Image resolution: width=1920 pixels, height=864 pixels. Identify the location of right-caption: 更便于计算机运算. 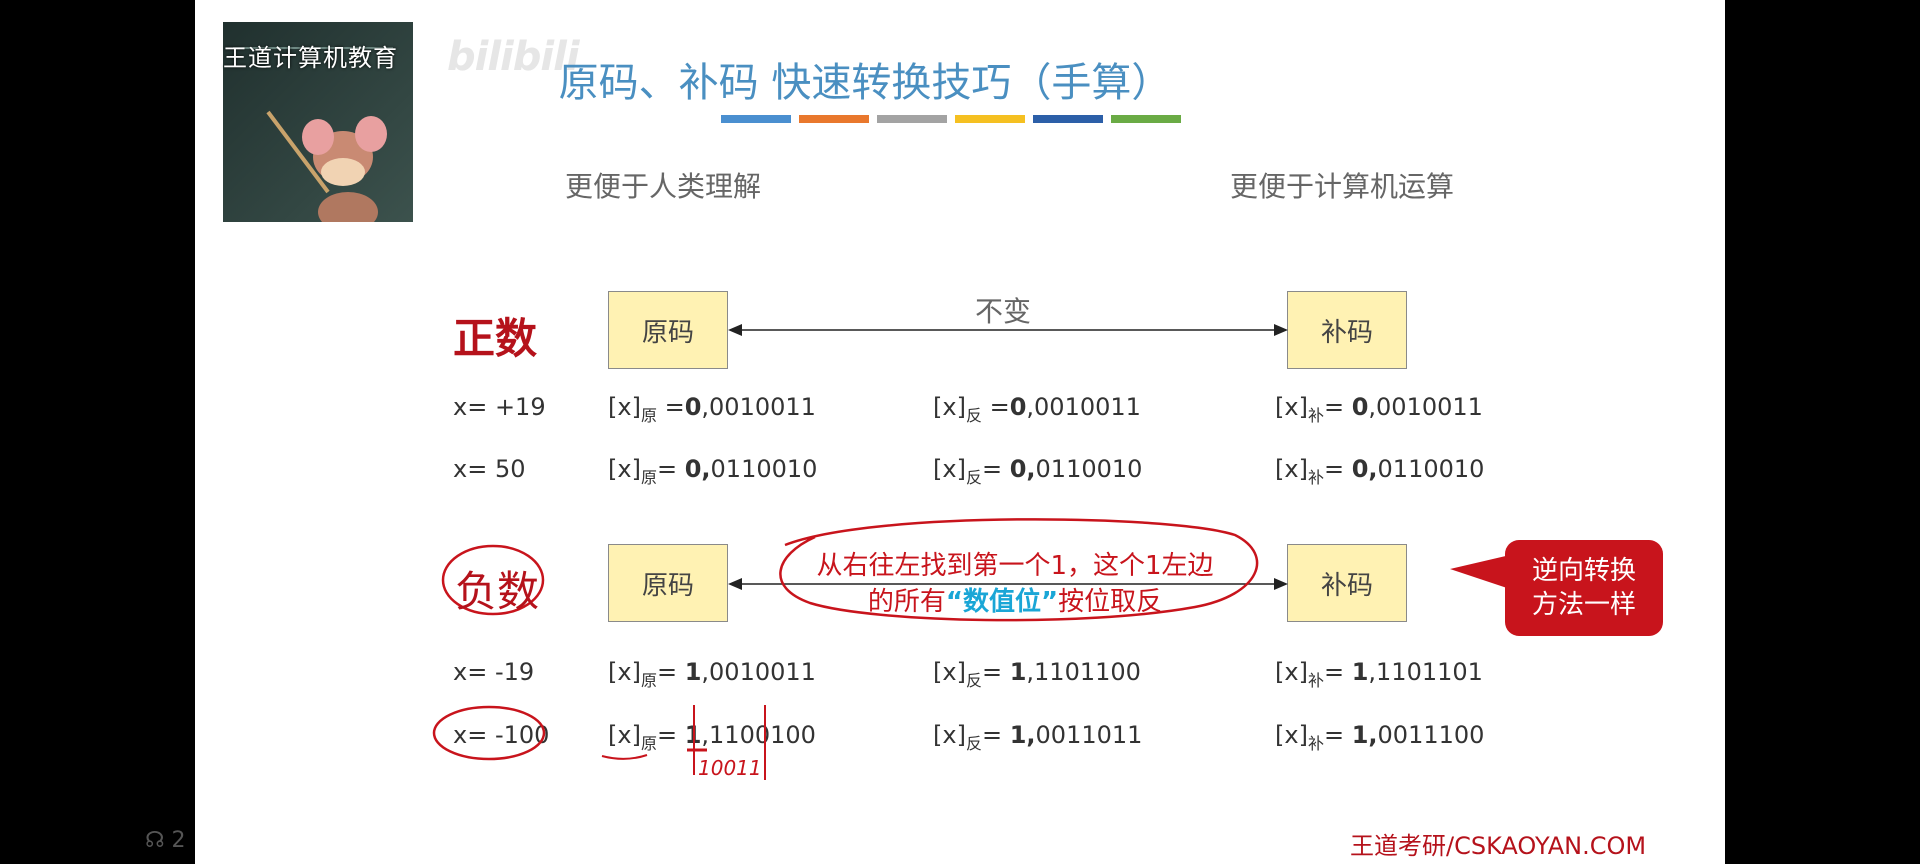
(1342, 186).